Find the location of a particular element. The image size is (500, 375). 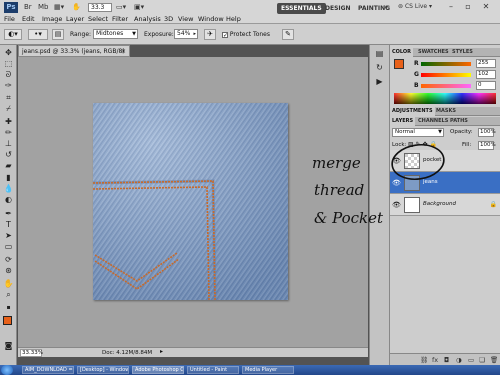

eraser-tool-icon: ▰ is located at coordinates (8, 166).